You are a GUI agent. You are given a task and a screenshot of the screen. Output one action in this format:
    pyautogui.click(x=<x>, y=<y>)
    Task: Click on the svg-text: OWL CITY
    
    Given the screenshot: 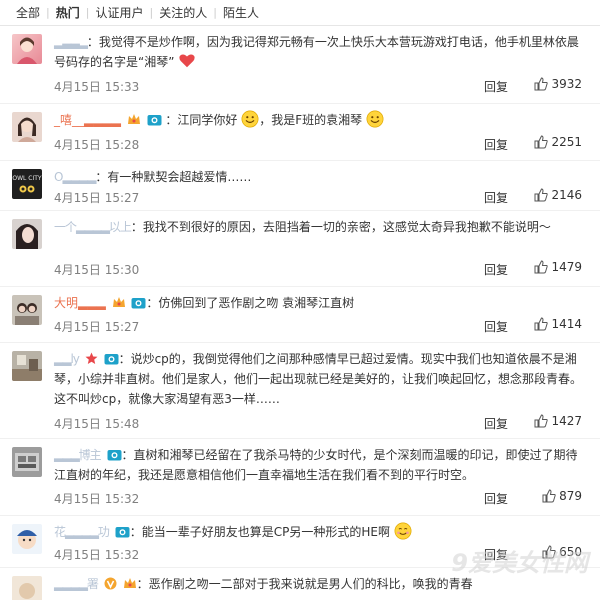 What is the action you would take?
    pyautogui.click(x=27, y=178)
    